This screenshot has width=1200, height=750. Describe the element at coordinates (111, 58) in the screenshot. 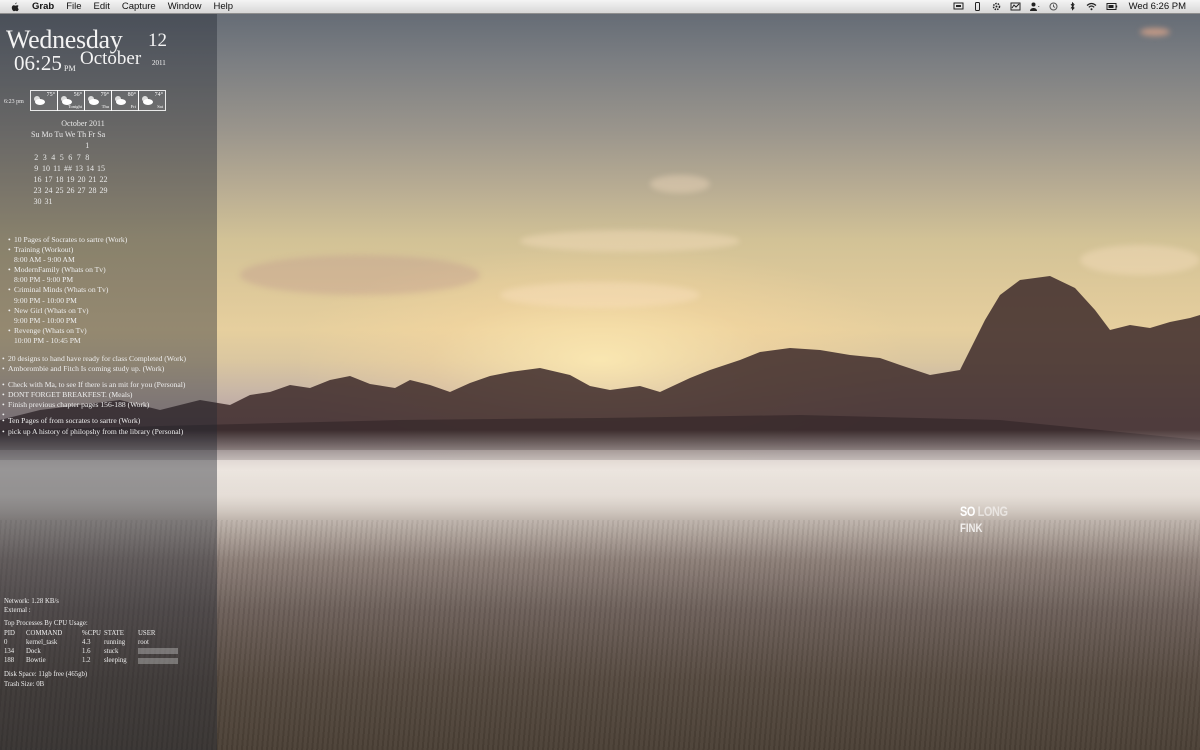

I see `month-label: October` at that location.